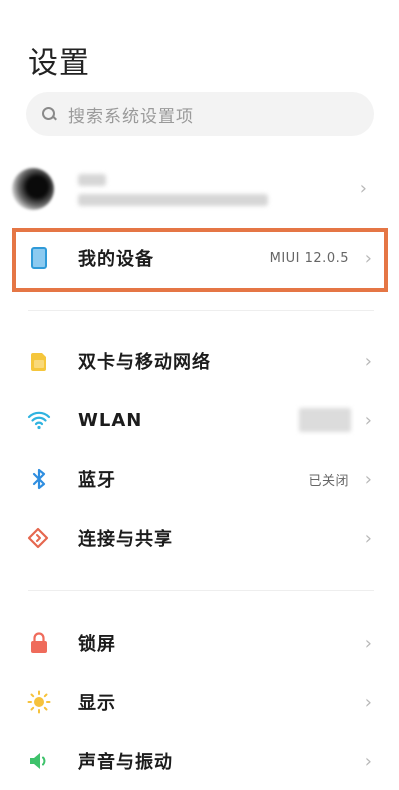  I want to click on sun-icon, so click(39, 702).